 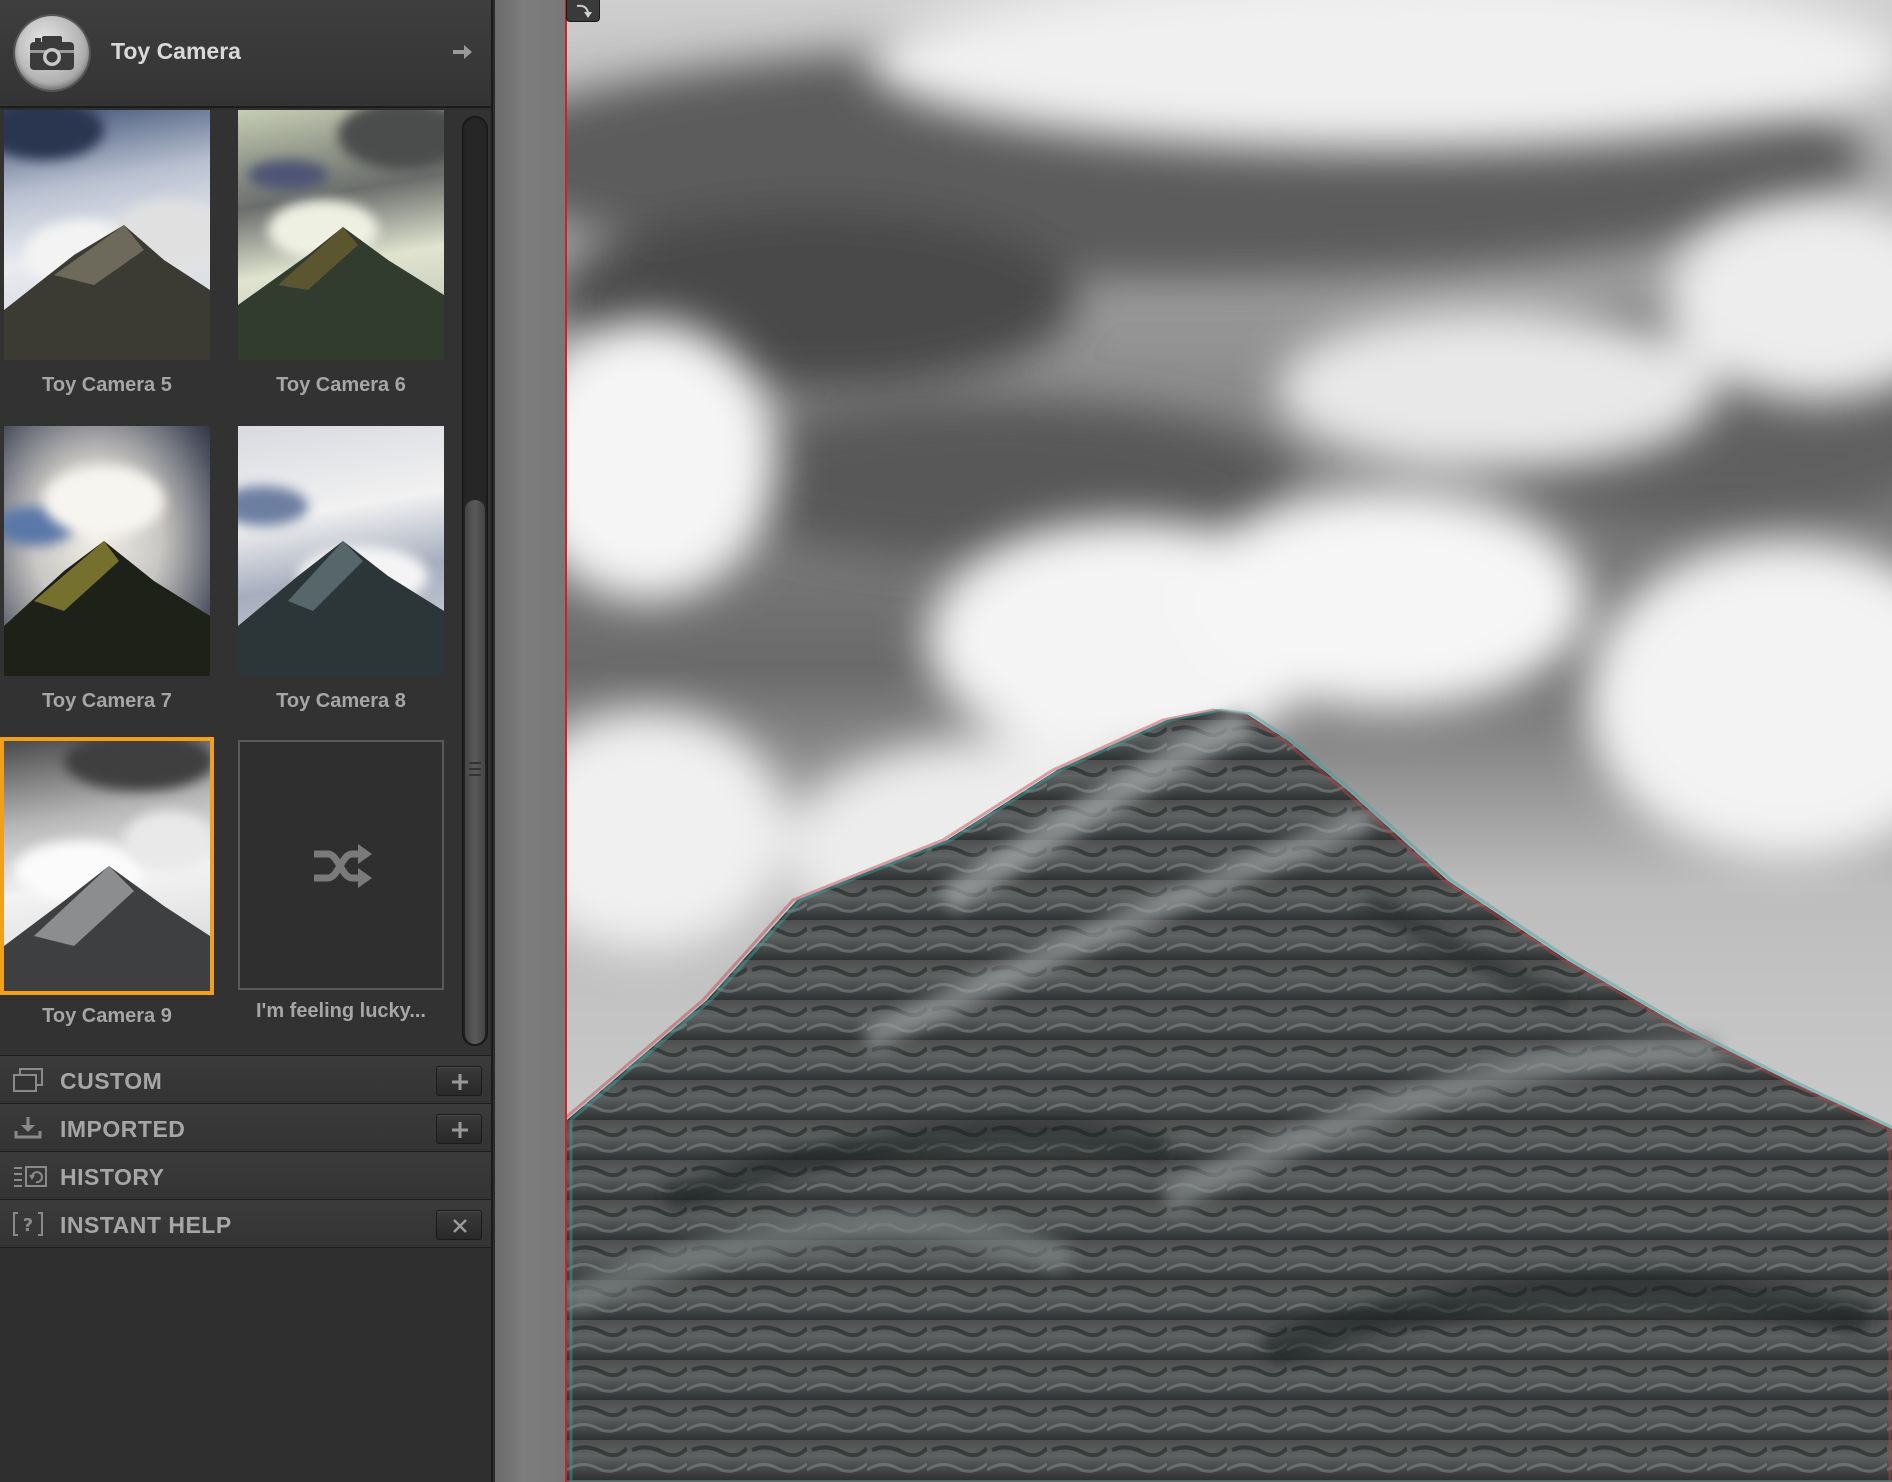 What do you see at coordinates (28, 1128) in the screenshot?
I see `import-icon` at bounding box center [28, 1128].